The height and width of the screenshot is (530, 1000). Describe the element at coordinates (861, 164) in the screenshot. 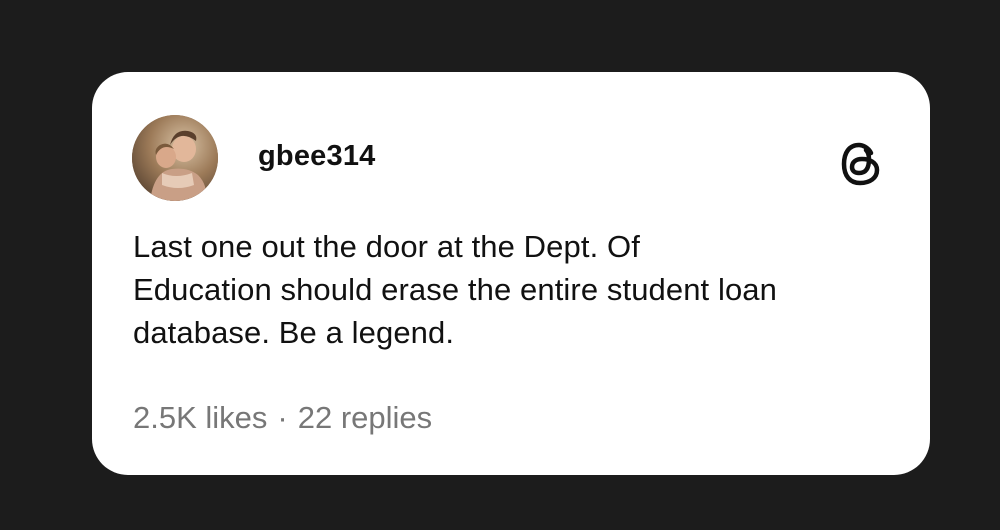

I see `threads-logo-icon` at that location.